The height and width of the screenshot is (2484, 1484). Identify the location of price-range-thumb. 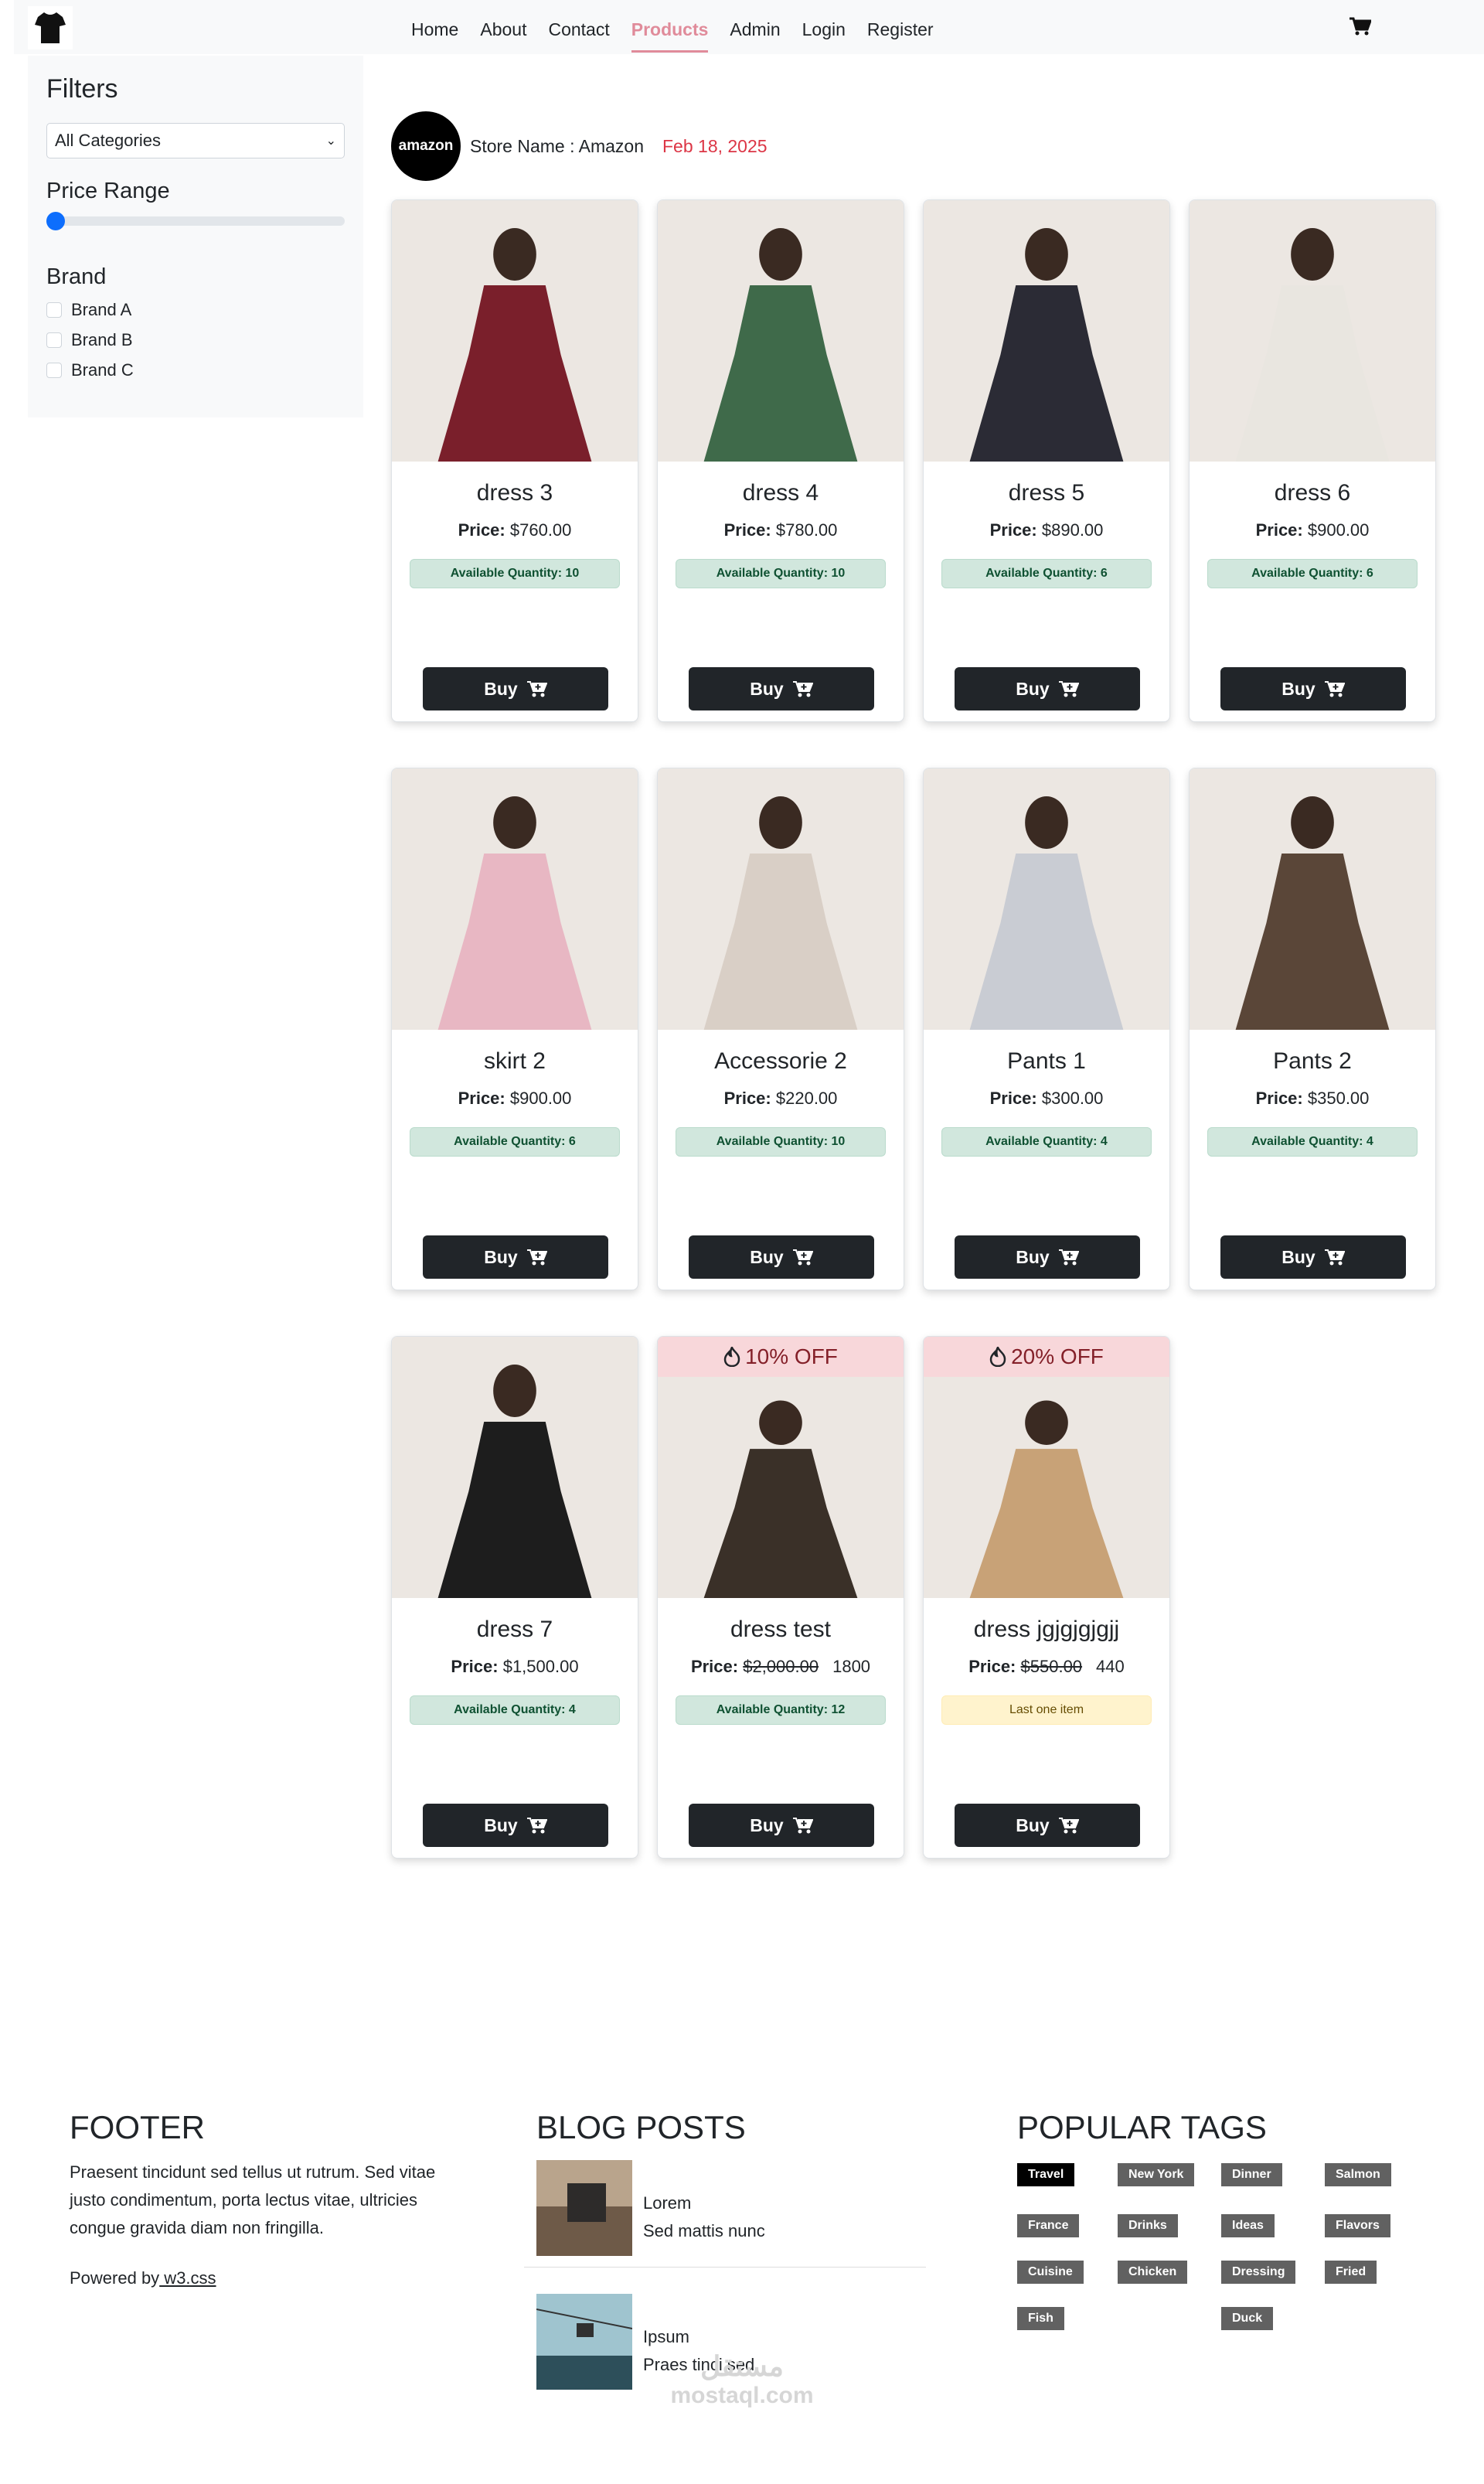
(55, 221).